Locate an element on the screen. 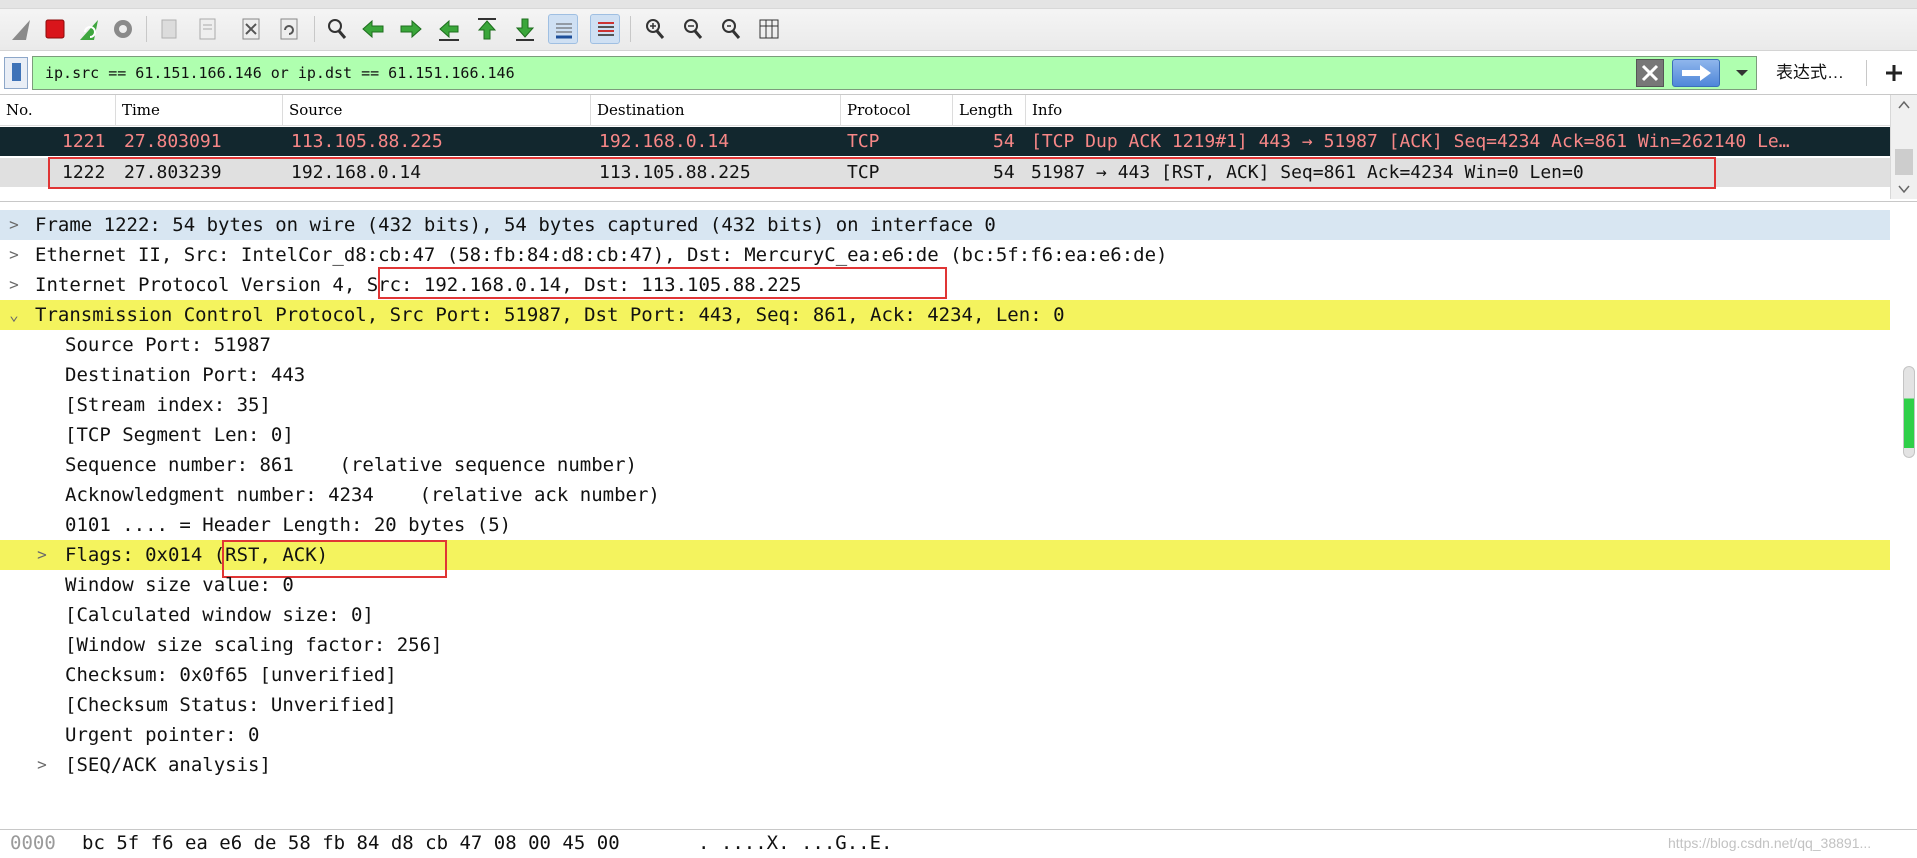 This screenshot has height=858, width=1917. column-header-info: Info is located at coordinates (1458, 110).